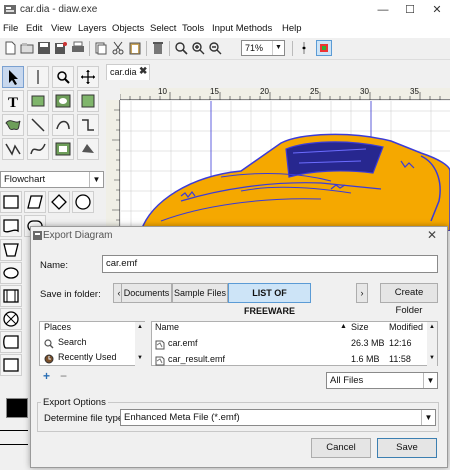 This screenshot has height=470, width=450. Describe the element at coordinates (10, 28) in the screenshot. I see `menu-file: File` at that location.